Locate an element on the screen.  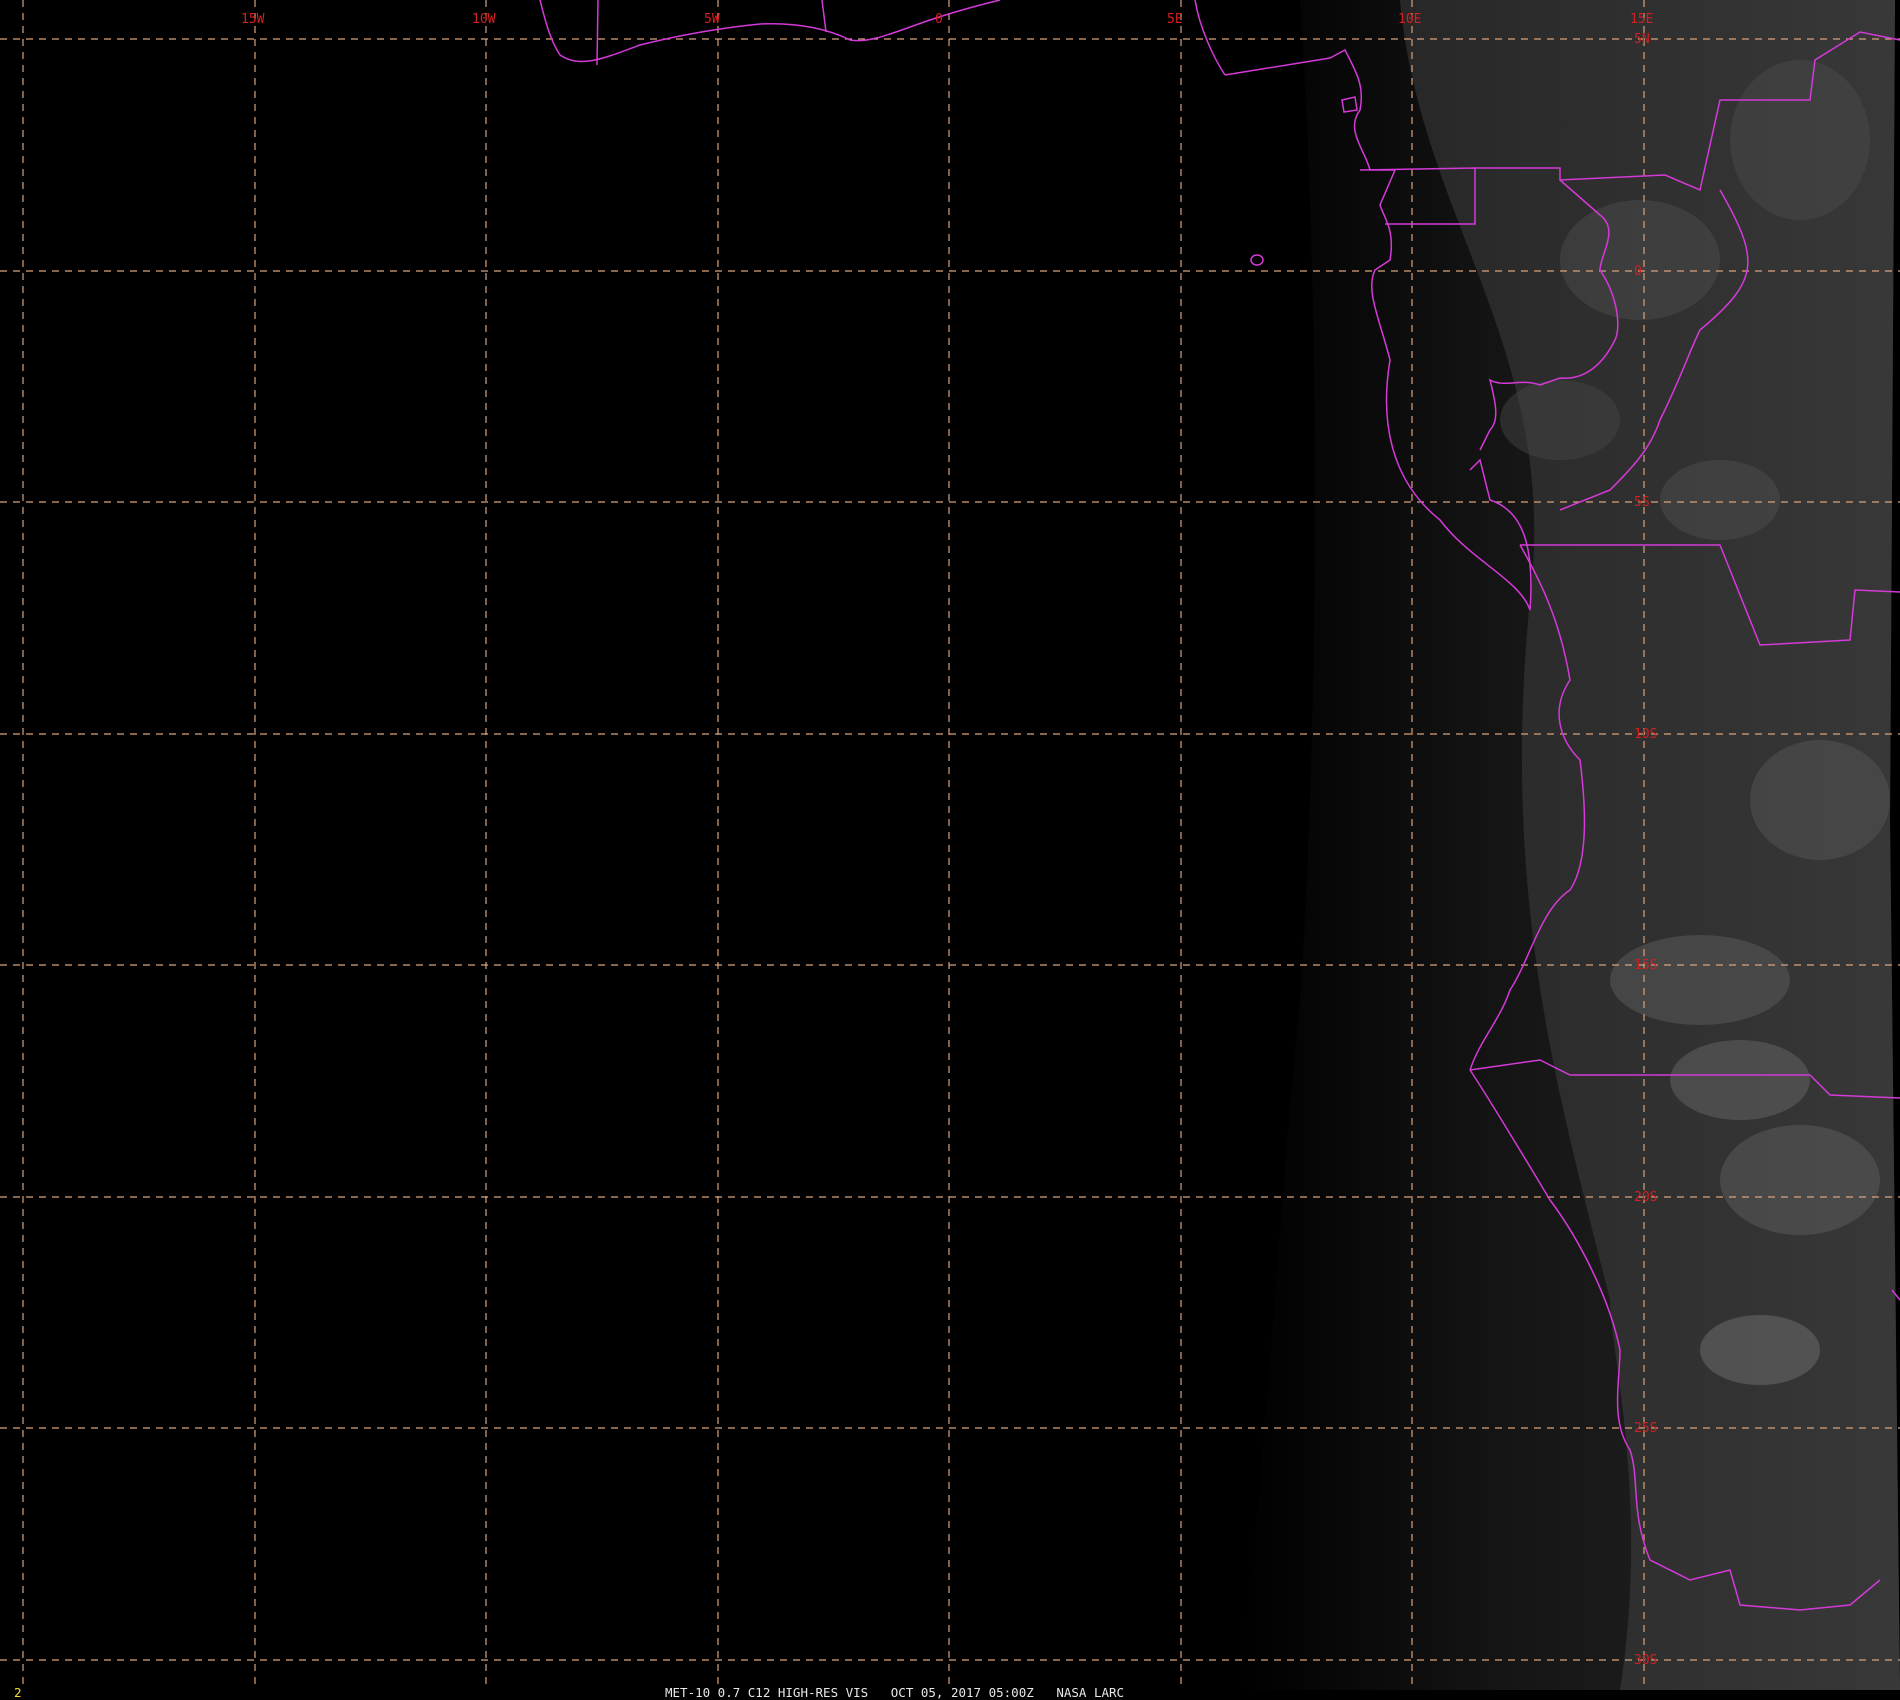
latitude-label: 15S is located at coordinates (1645, 965).